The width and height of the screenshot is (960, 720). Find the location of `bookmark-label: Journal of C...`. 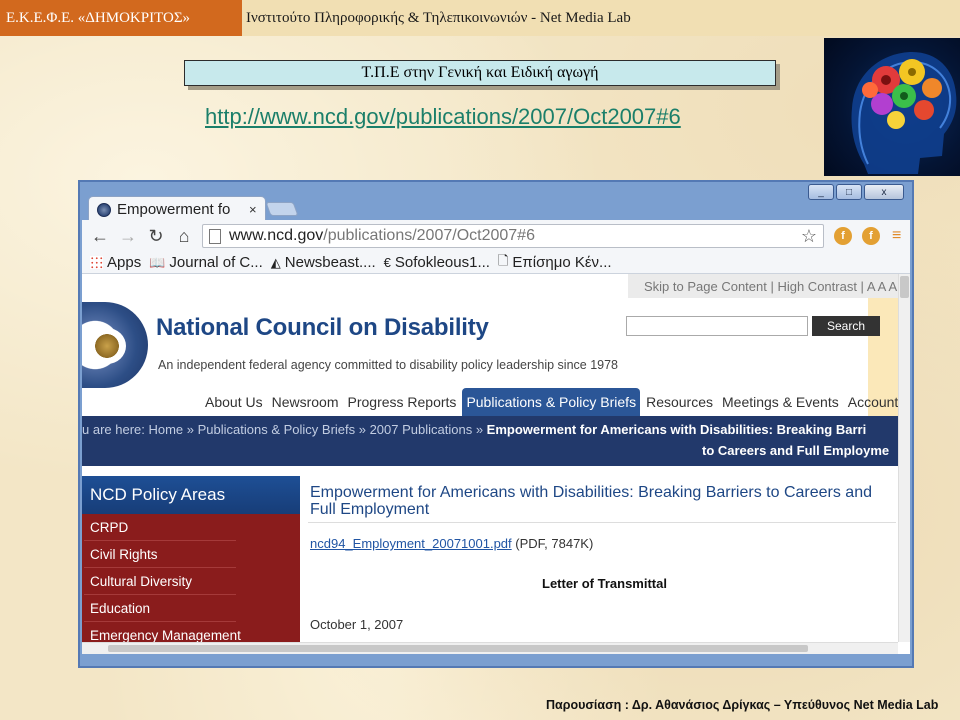

bookmark-label: Journal of C... is located at coordinates (216, 262).